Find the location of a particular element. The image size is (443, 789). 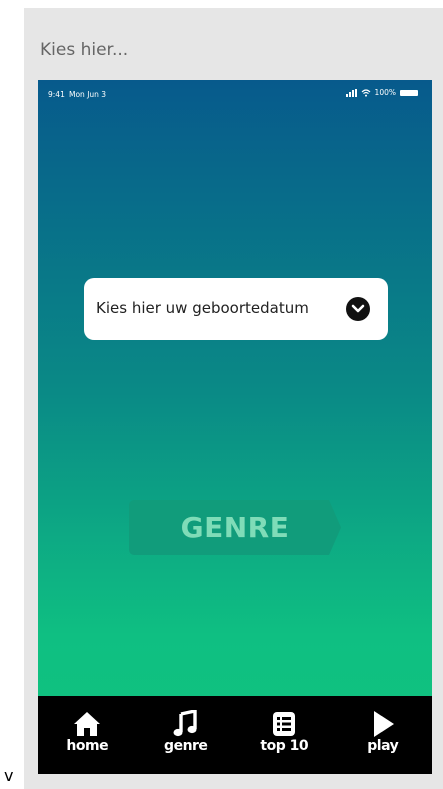

tab-genre: genre is located at coordinates (186, 735).